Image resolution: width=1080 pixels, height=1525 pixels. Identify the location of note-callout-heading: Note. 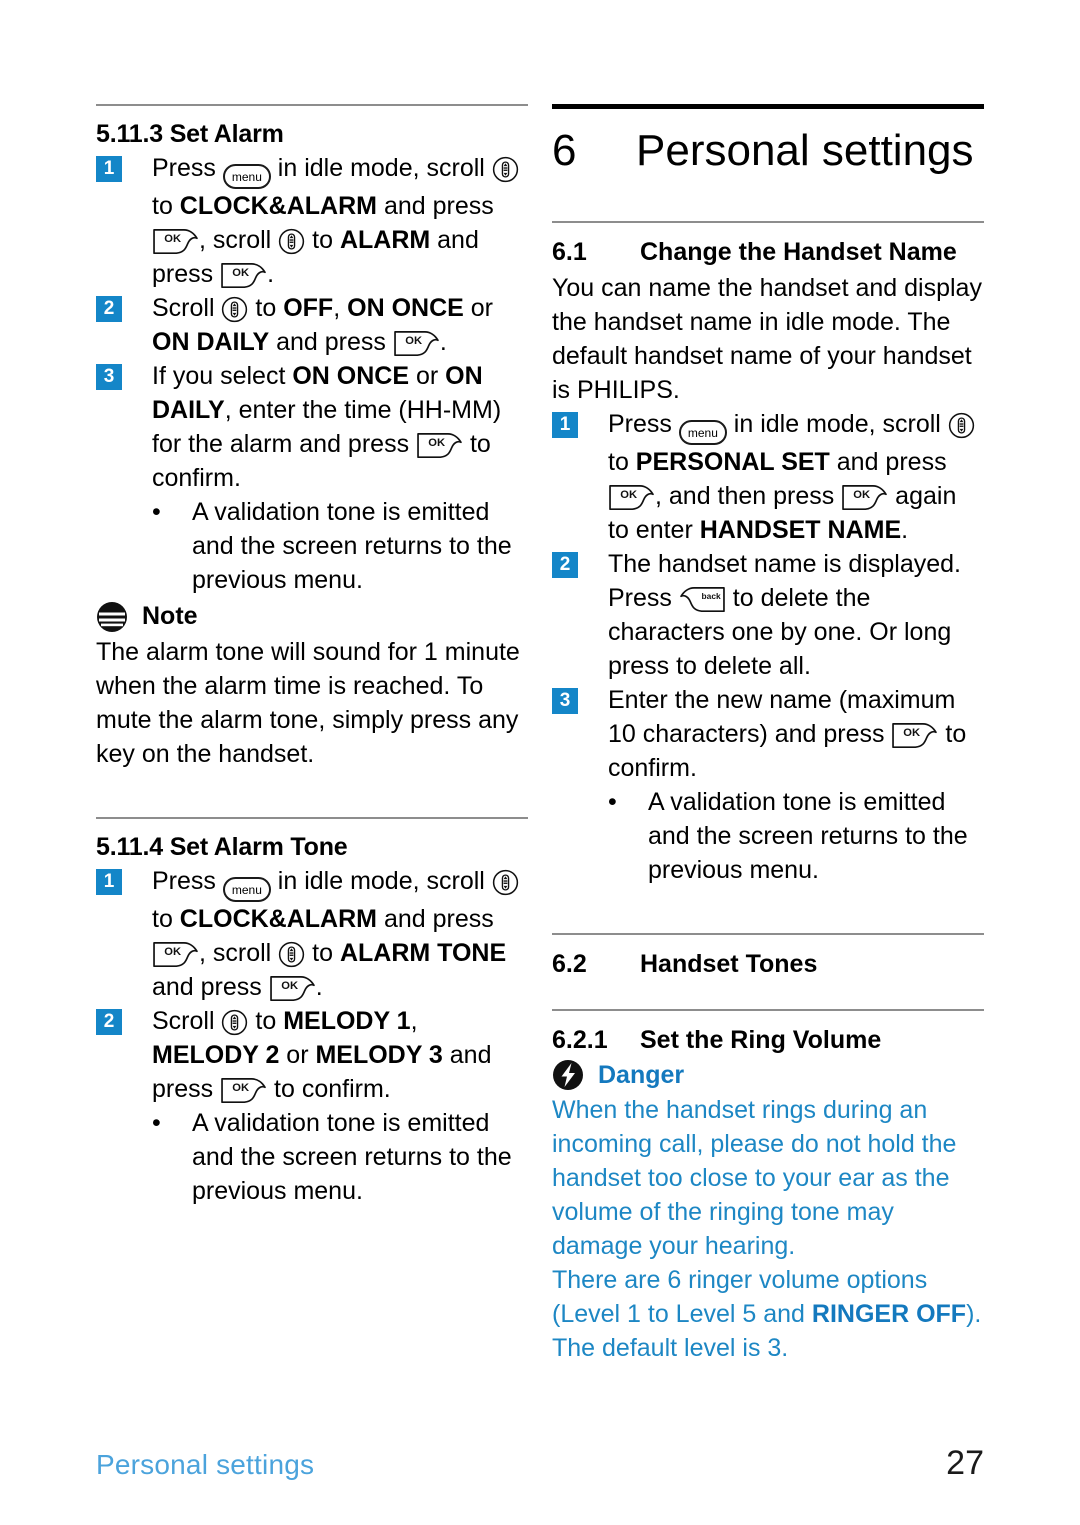
(312, 617).